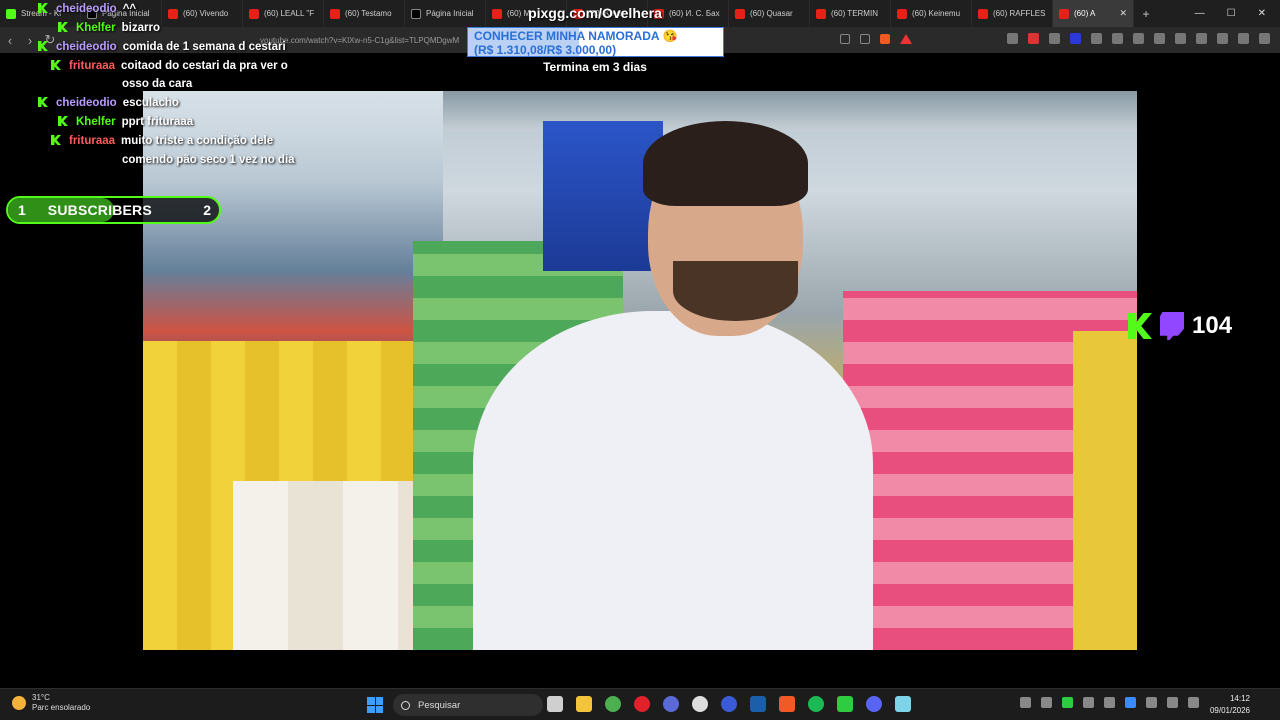 This screenshot has width=1280, height=720. Describe the element at coordinates (1093, 13) in the screenshot. I see `browser-tab: (60) A ✕` at that location.